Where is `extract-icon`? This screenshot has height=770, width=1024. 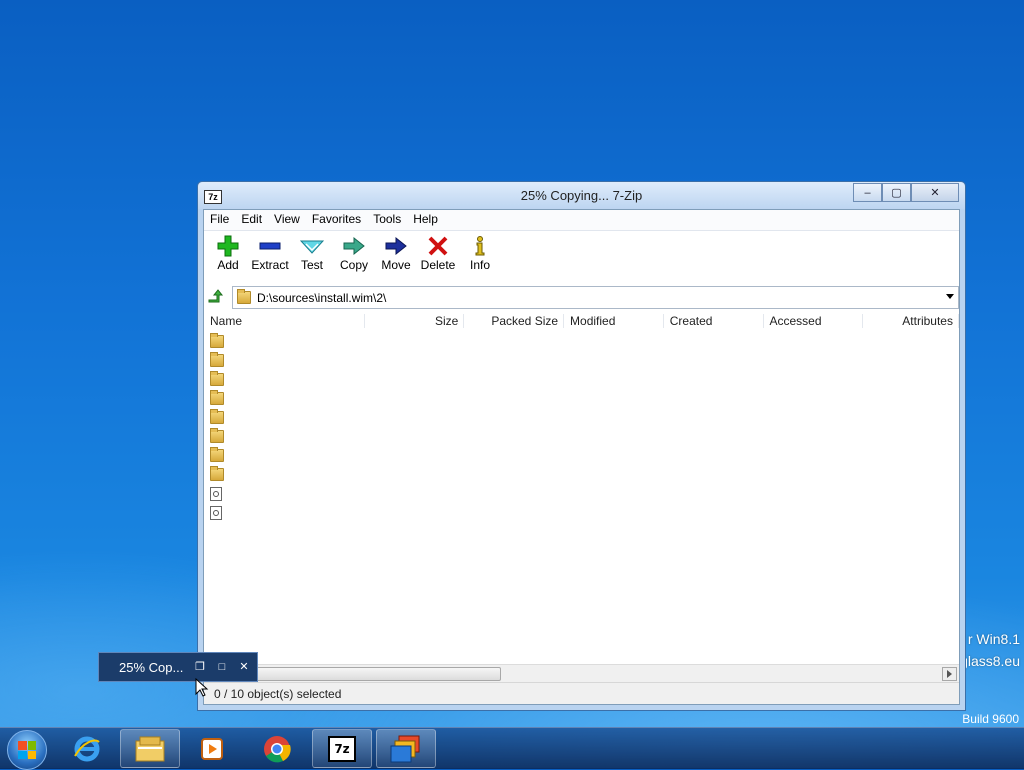
extract-icon is located at coordinates (270, 246).